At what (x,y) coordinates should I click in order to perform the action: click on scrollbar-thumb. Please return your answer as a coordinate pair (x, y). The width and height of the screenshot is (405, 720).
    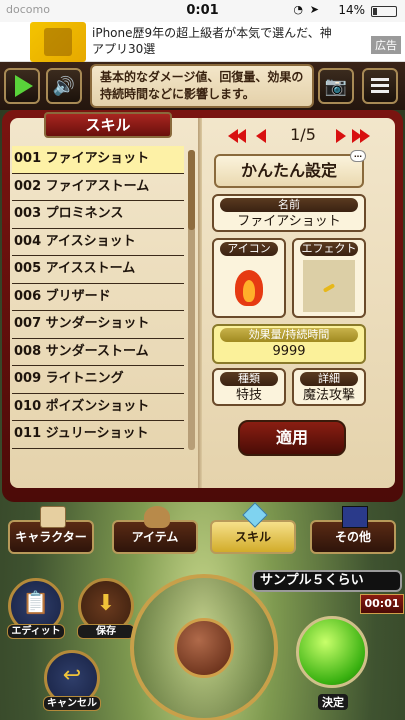
    Looking at the image, I should click on (191, 190).